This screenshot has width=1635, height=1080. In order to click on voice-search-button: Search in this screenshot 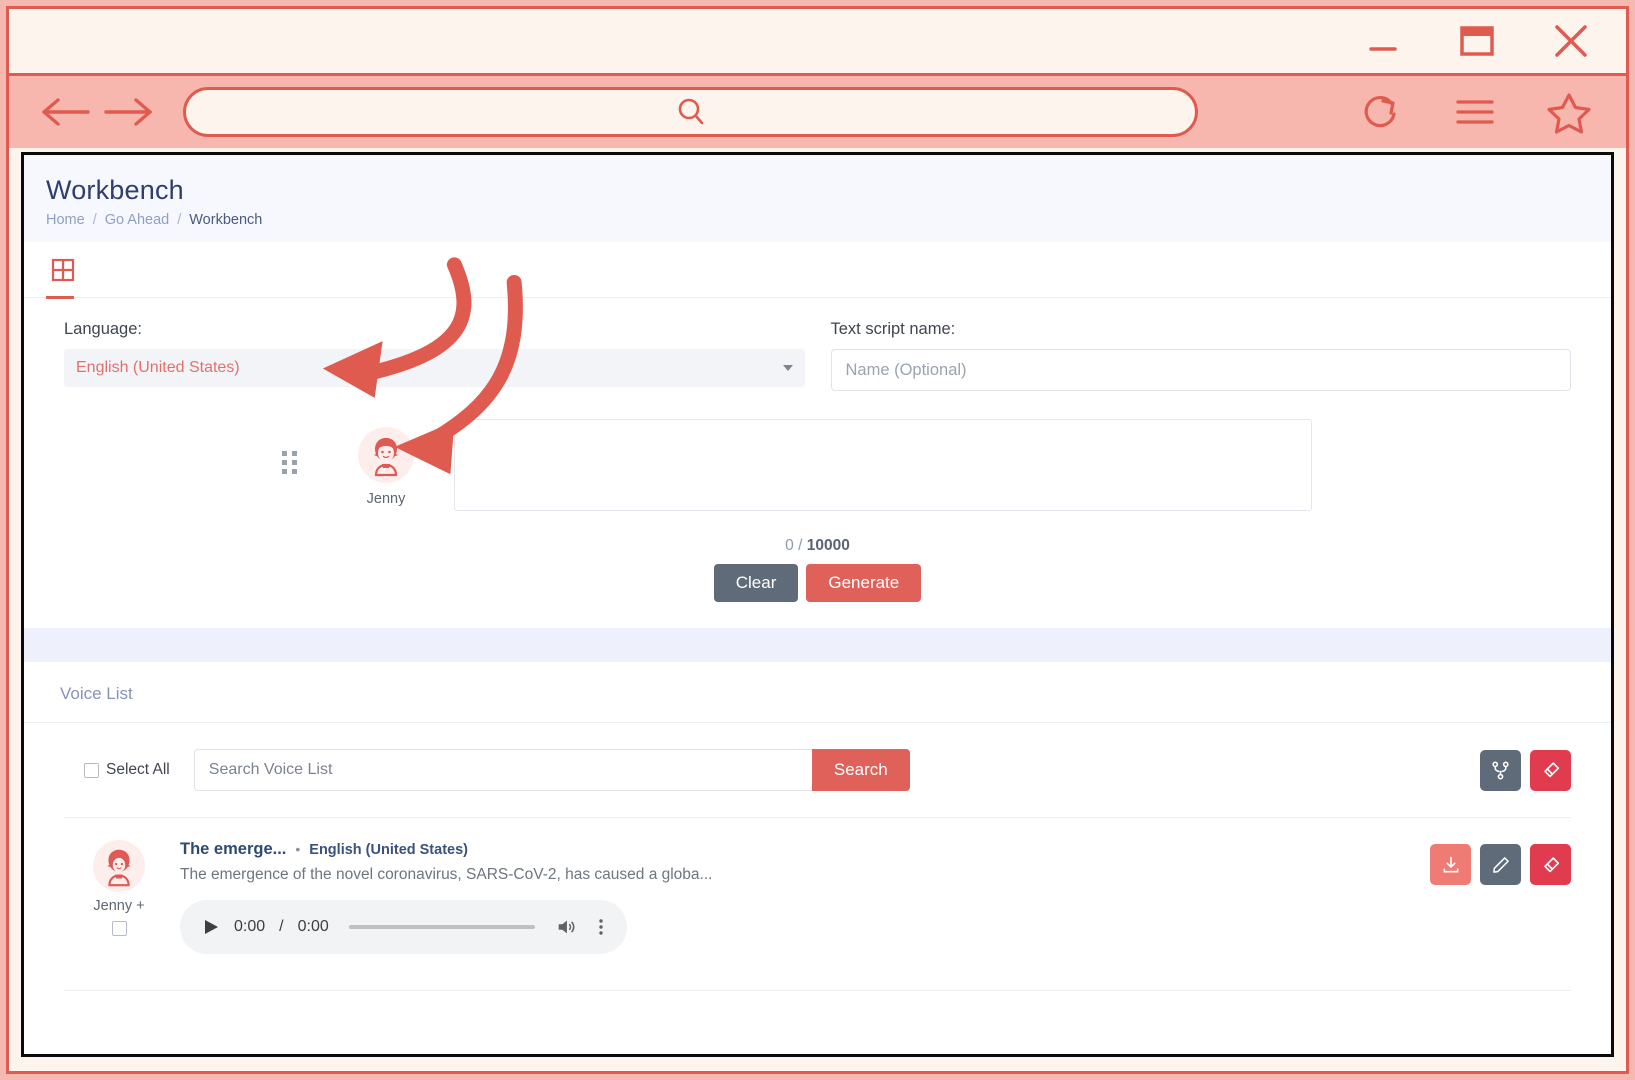, I will do `click(860, 770)`.